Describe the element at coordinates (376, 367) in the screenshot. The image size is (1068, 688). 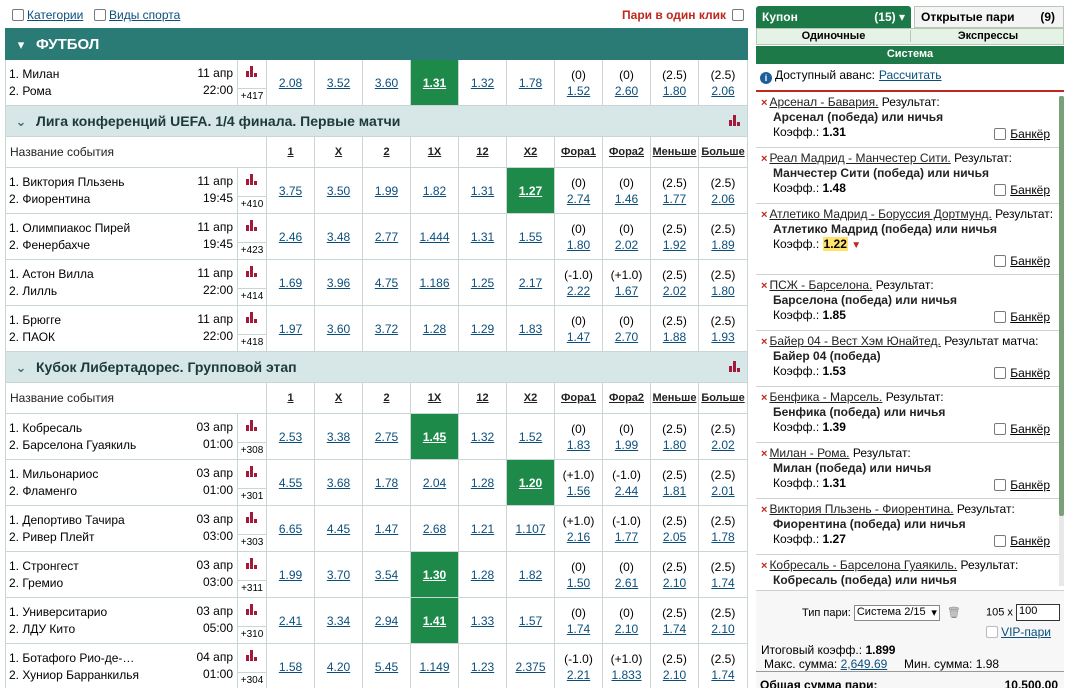
I see `league-header: ⌄ Кубок Либертадорес. Групповой этап` at that location.